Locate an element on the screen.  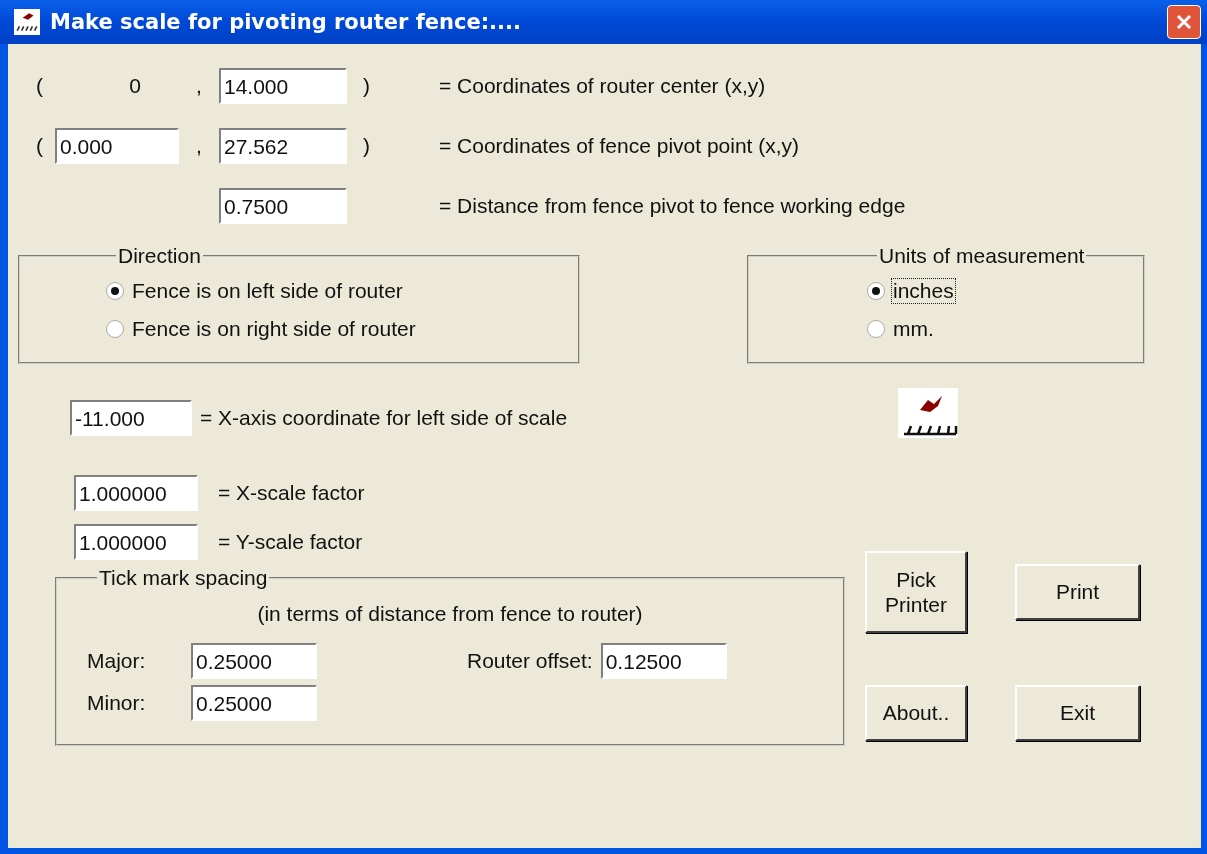
field-label: = Coordinates of fence pivot point (x,y) is located at coordinates (619, 146).